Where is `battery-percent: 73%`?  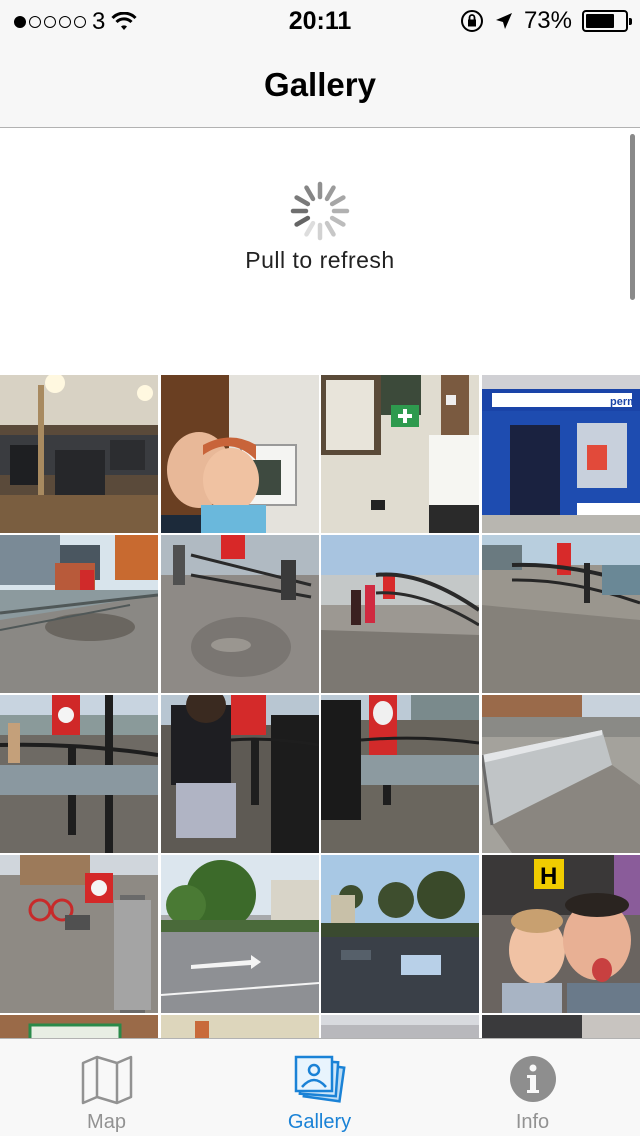
battery-percent: 73% is located at coordinates (547, 20).